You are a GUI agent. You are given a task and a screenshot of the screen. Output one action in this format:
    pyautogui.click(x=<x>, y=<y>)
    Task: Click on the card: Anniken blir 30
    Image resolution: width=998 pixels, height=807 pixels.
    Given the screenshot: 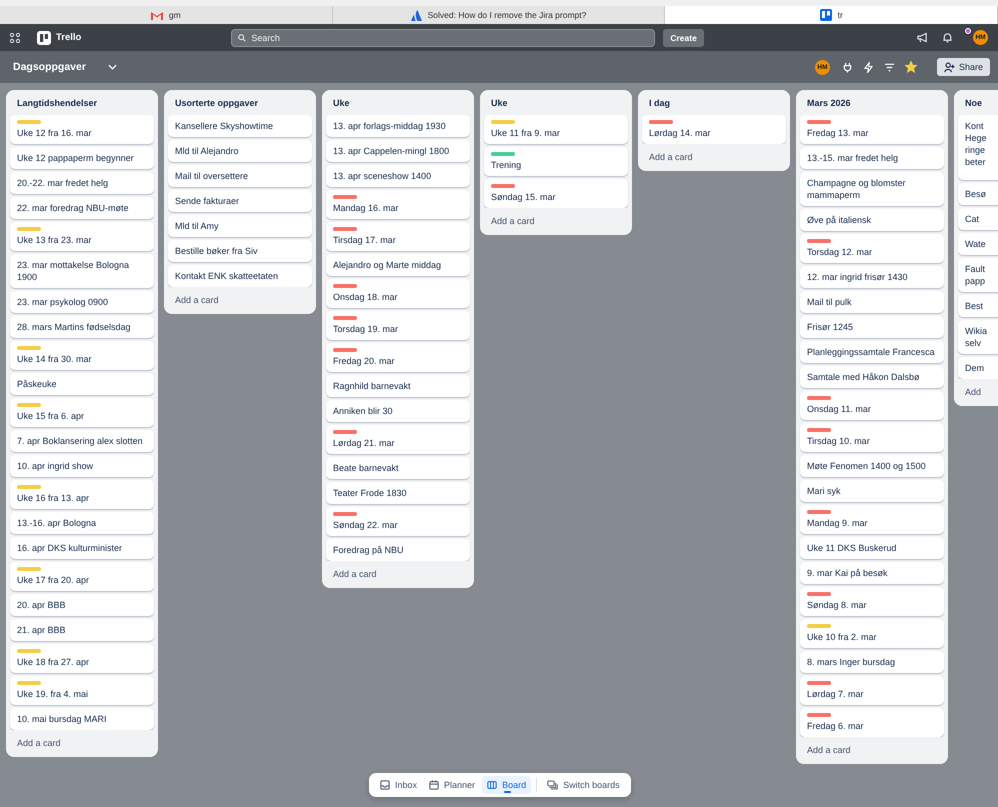 What is the action you would take?
    pyautogui.click(x=398, y=411)
    